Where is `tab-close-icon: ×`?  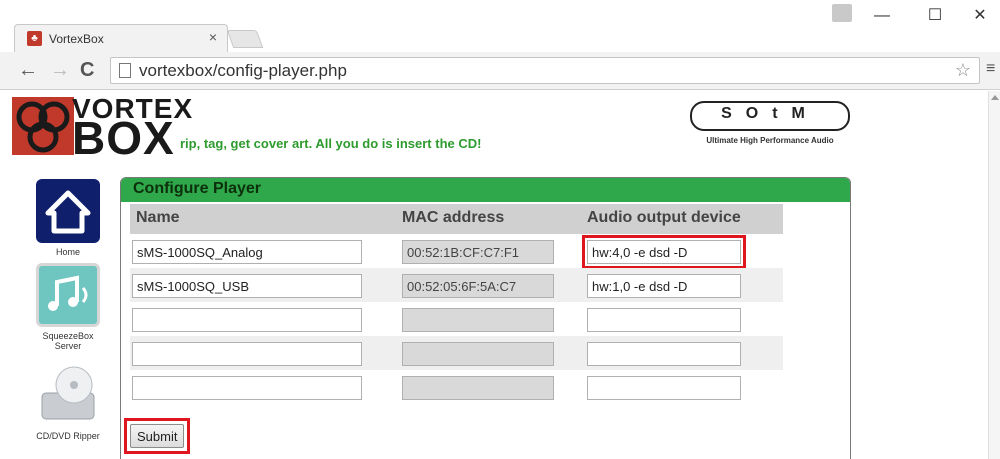 tab-close-icon: × is located at coordinates (213, 37).